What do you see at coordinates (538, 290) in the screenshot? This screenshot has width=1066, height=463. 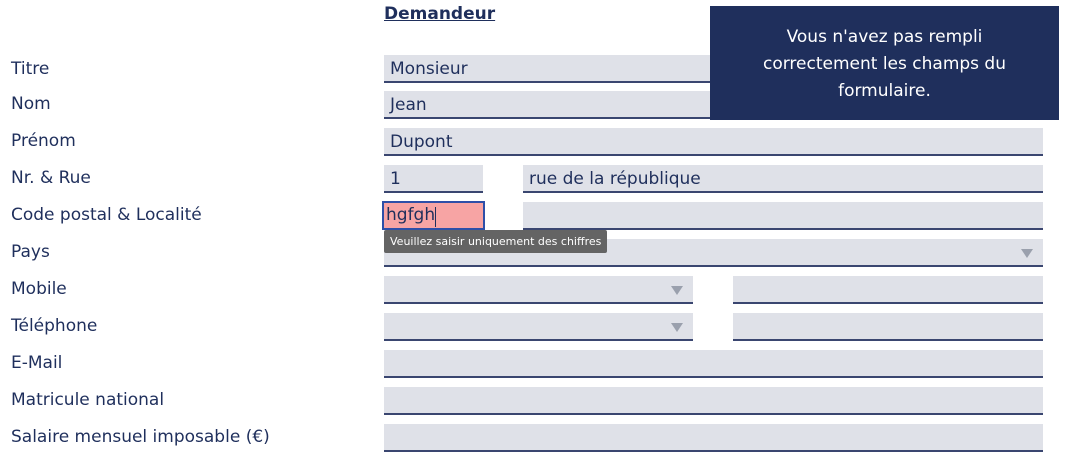 I see `mobile-prefix-select` at bounding box center [538, 290].